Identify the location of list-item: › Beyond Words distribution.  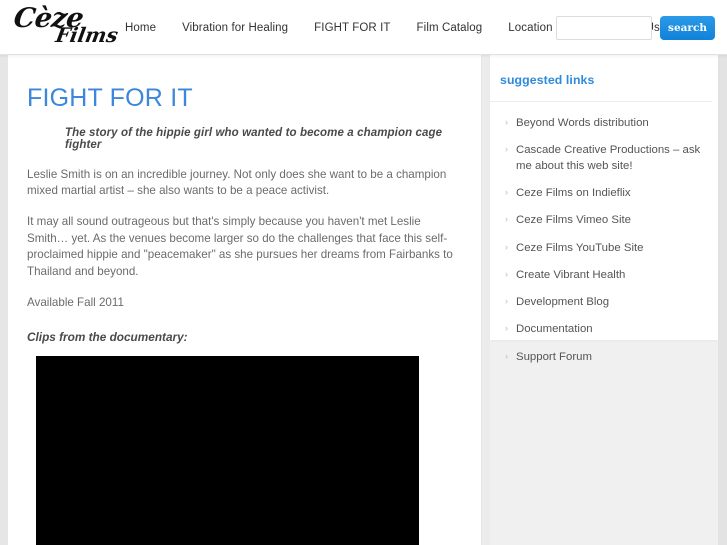
(611, 124).